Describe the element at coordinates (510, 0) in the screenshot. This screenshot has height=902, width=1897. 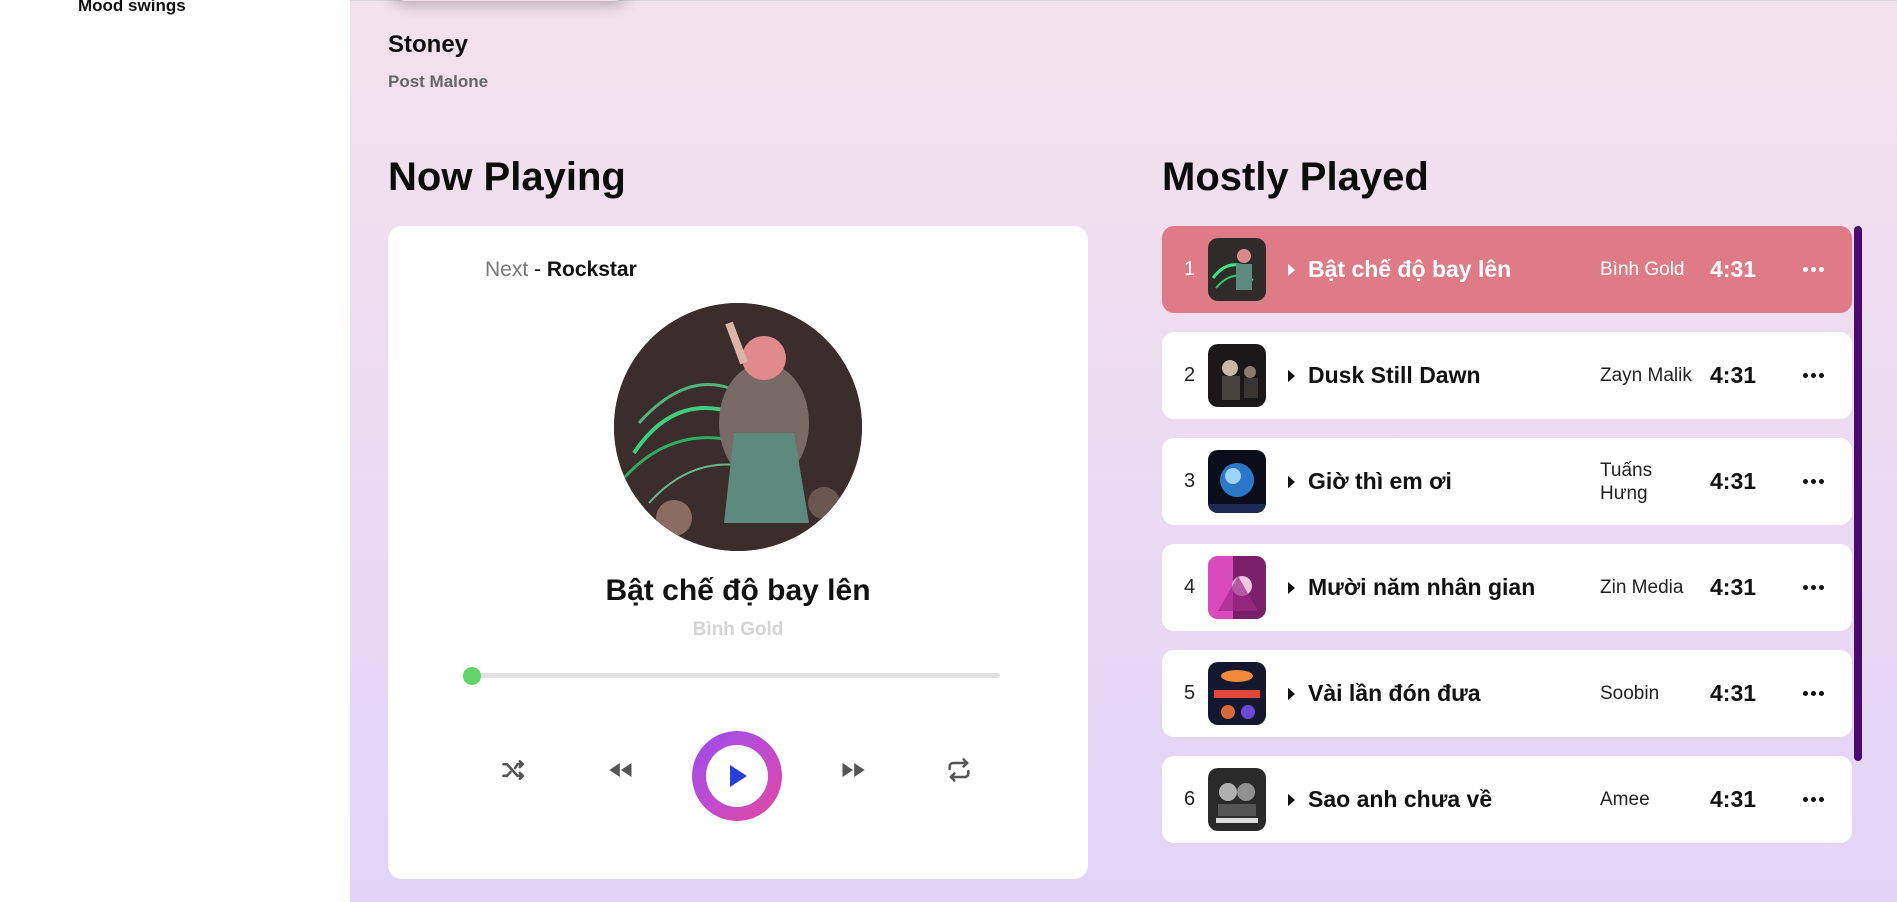
I see `album-card-edge` at that location.